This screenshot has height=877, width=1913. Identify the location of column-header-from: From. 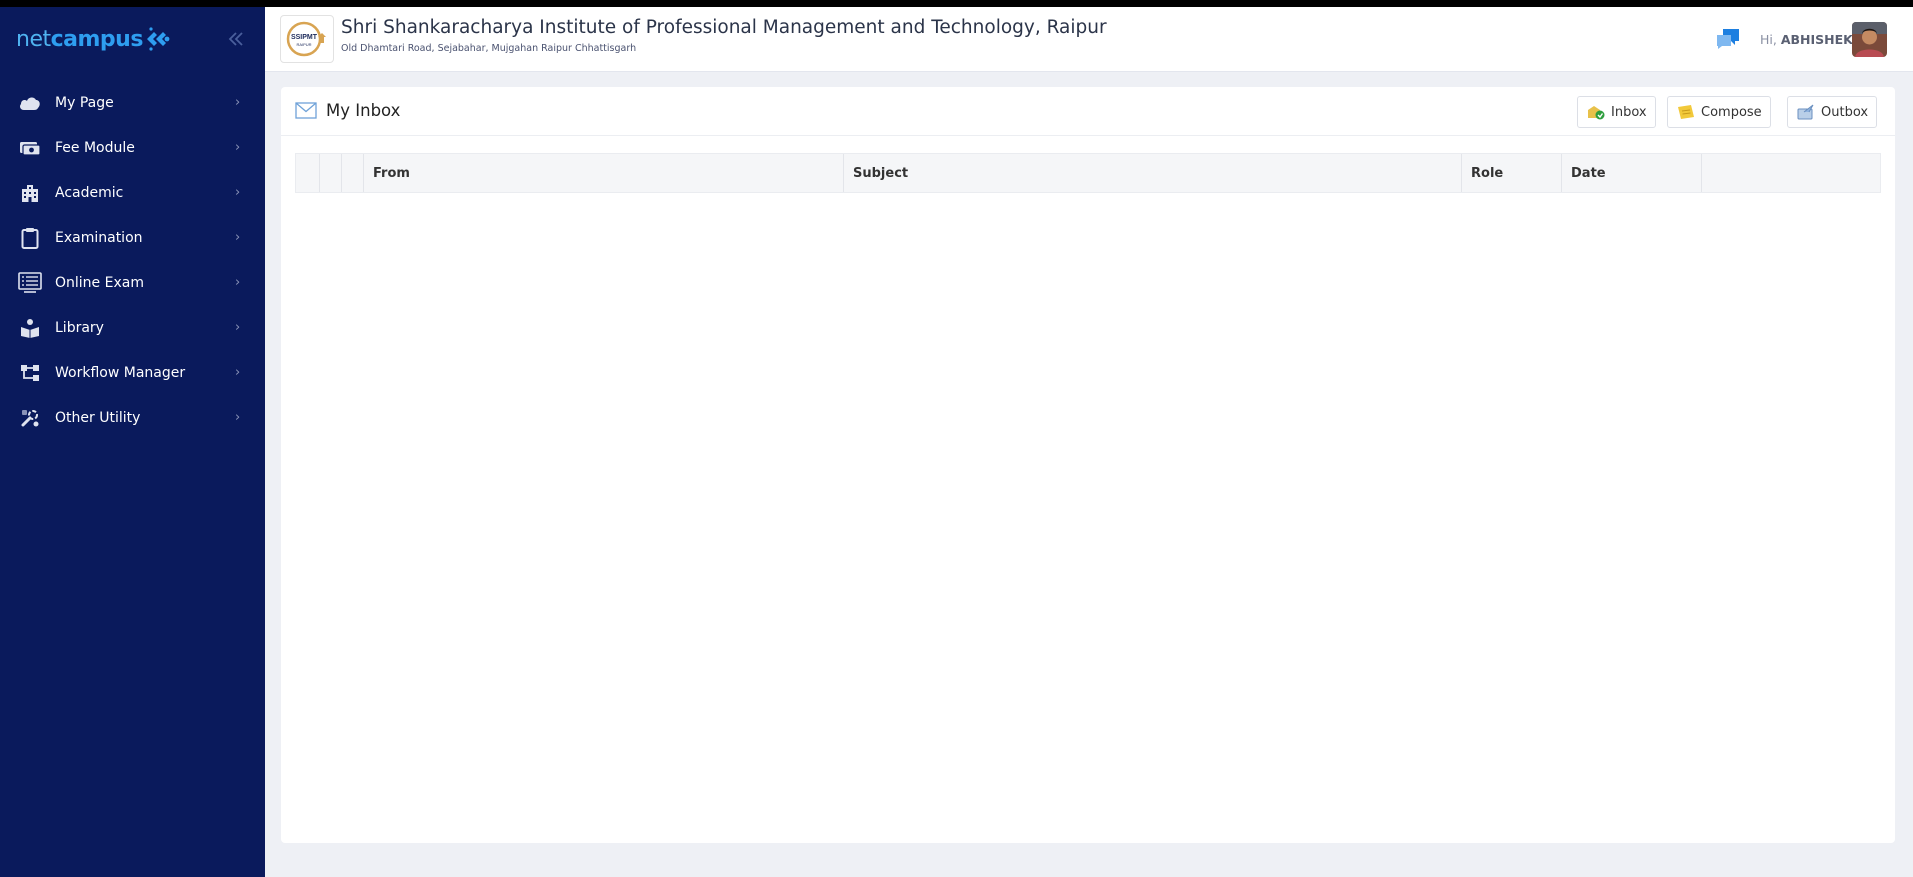
(604, 173).